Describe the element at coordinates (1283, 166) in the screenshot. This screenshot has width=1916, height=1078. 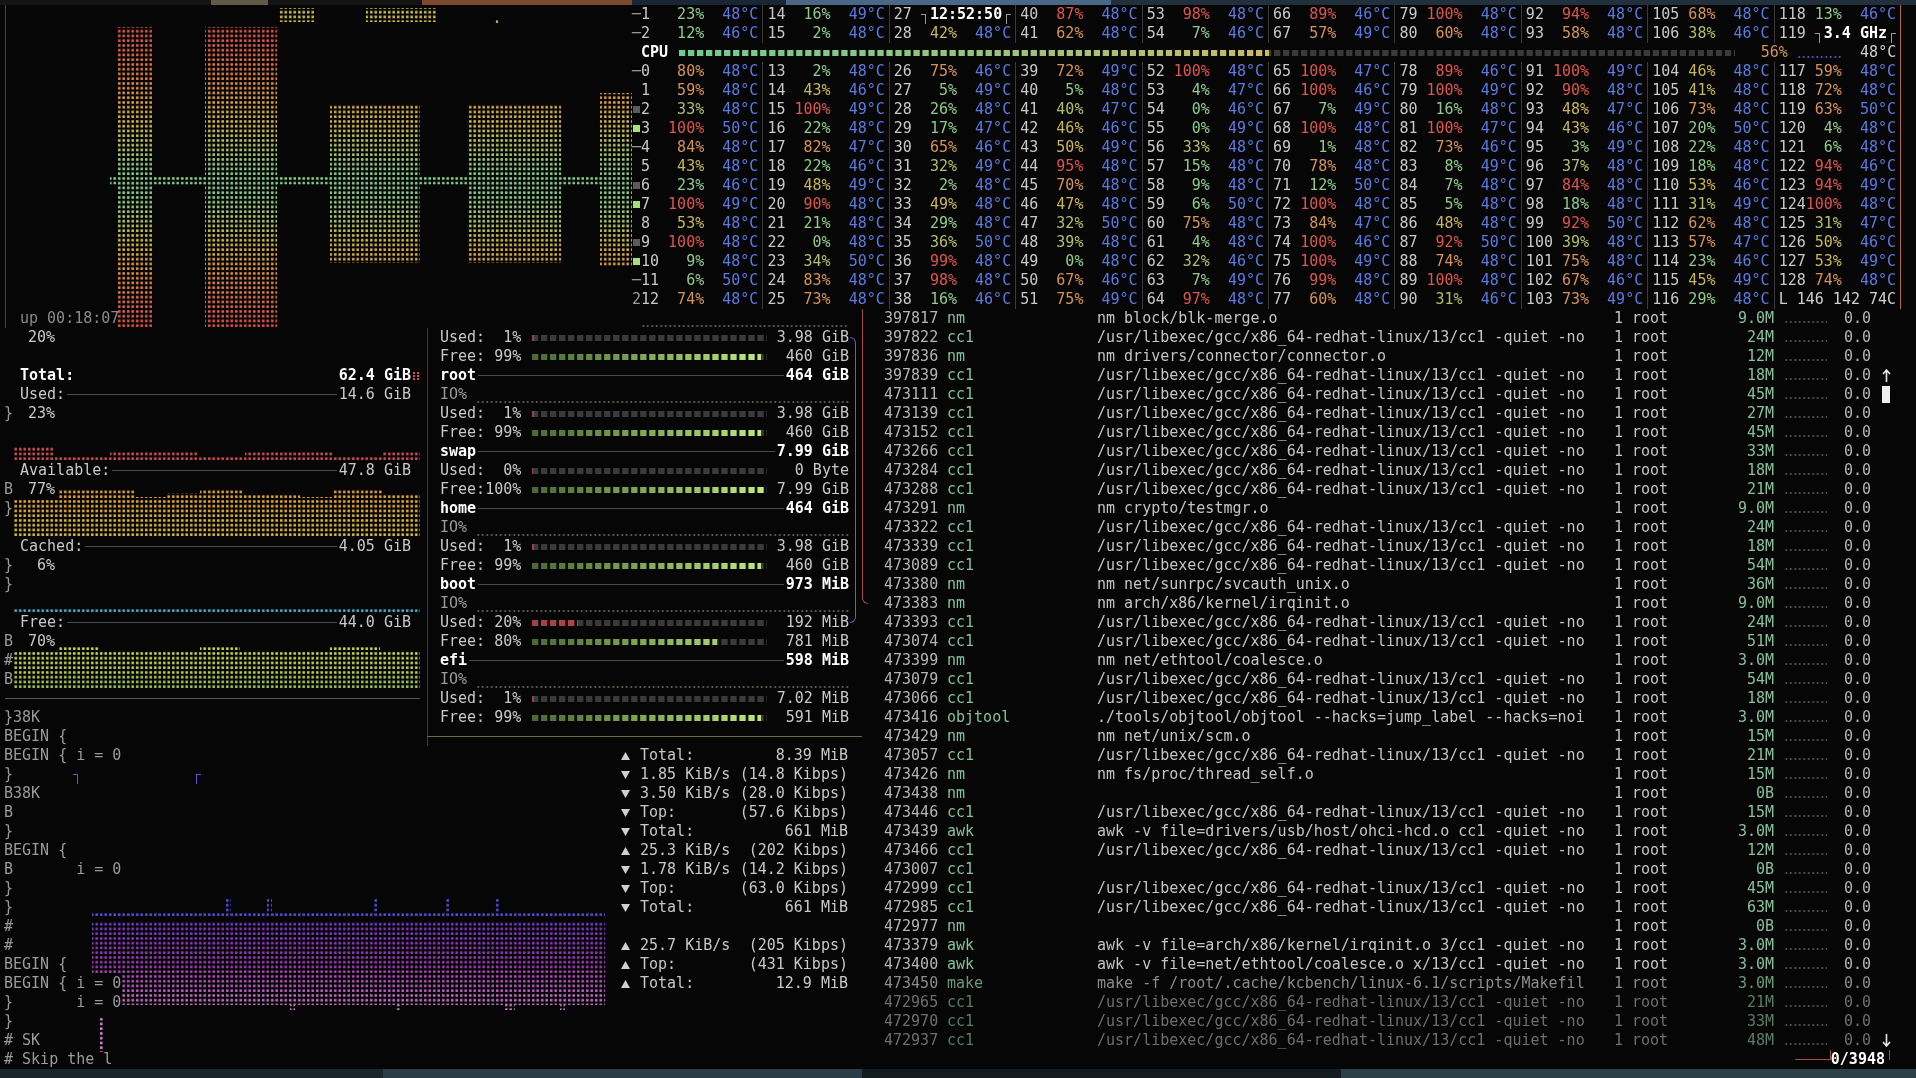
I see `core-number: 70` at that location.